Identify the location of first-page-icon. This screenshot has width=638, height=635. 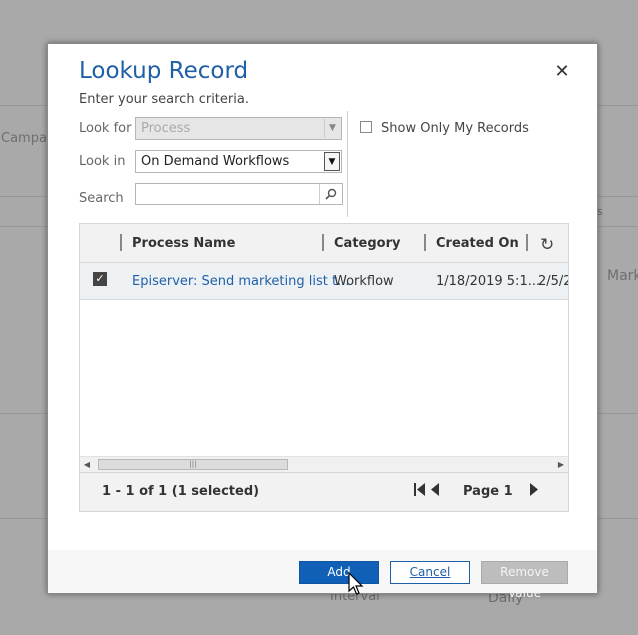
(420, 491).